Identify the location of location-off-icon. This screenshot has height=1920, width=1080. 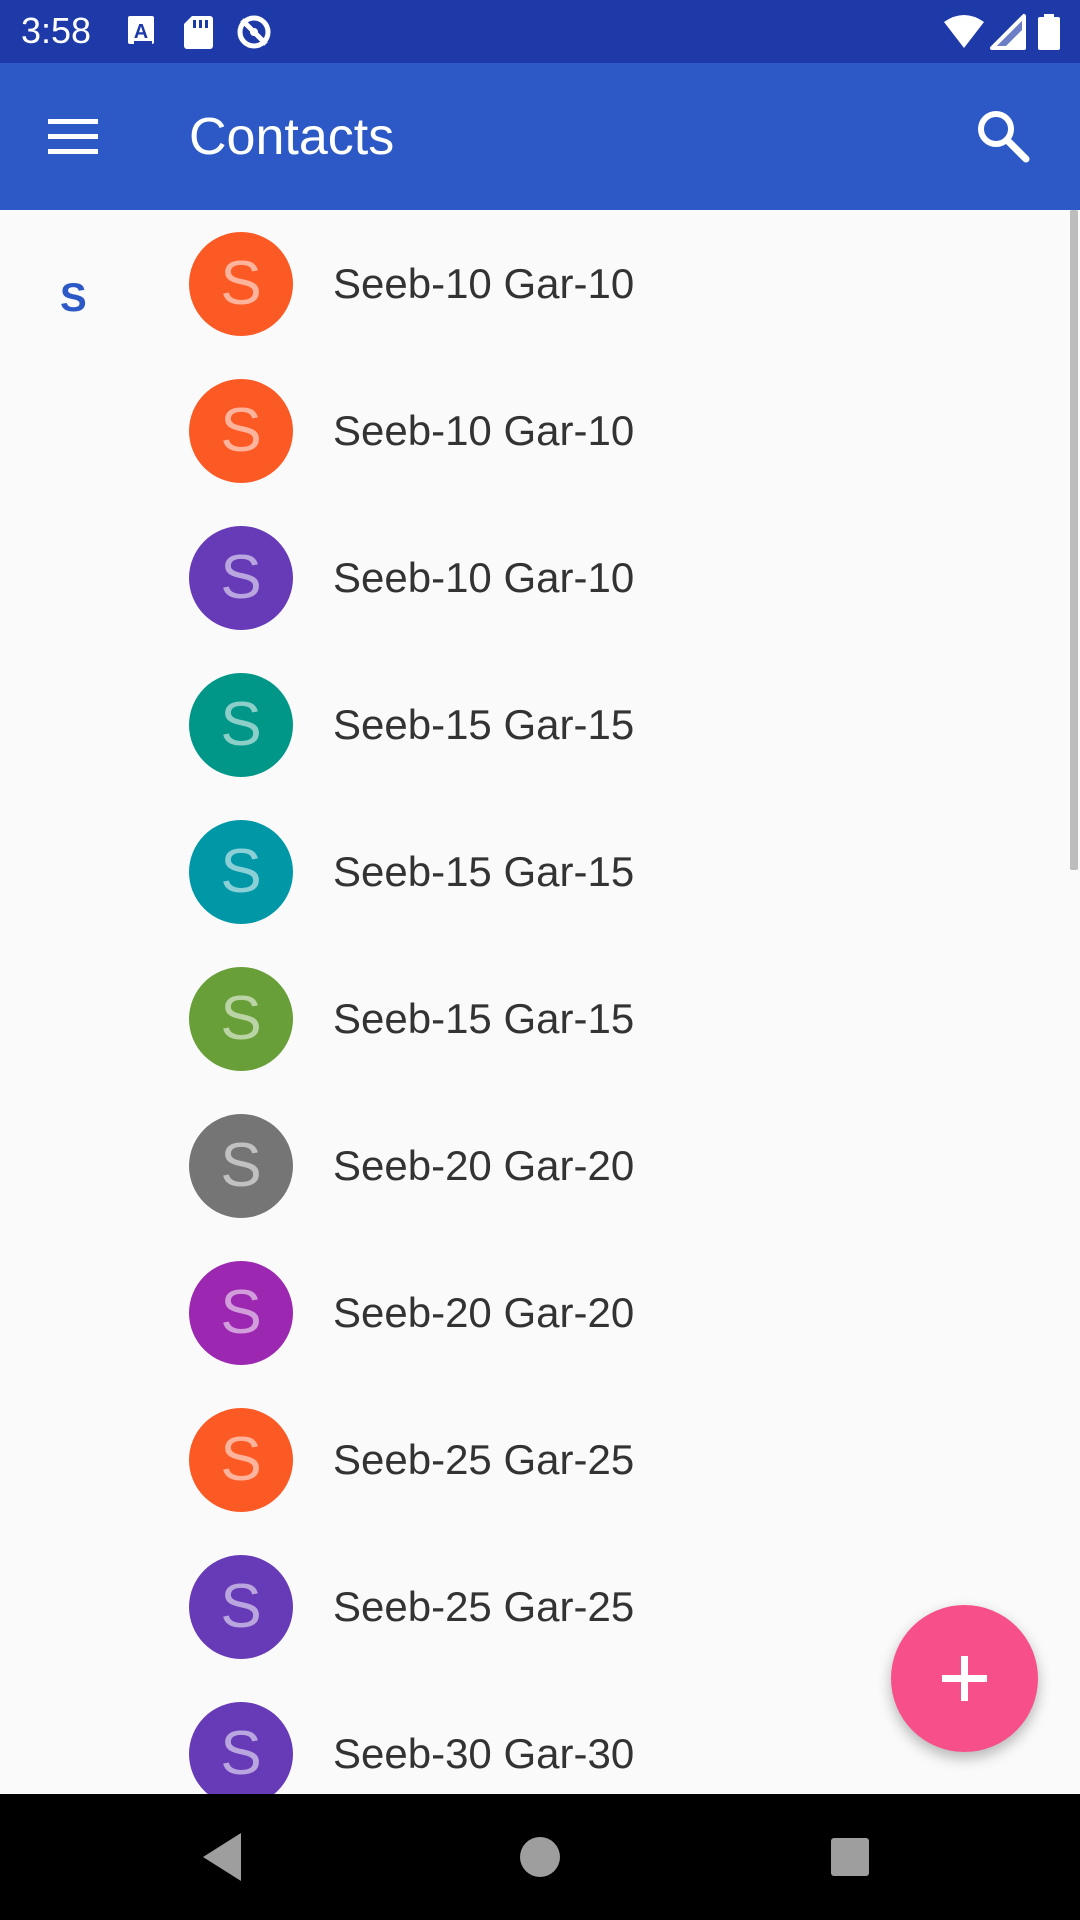
(254, 32).